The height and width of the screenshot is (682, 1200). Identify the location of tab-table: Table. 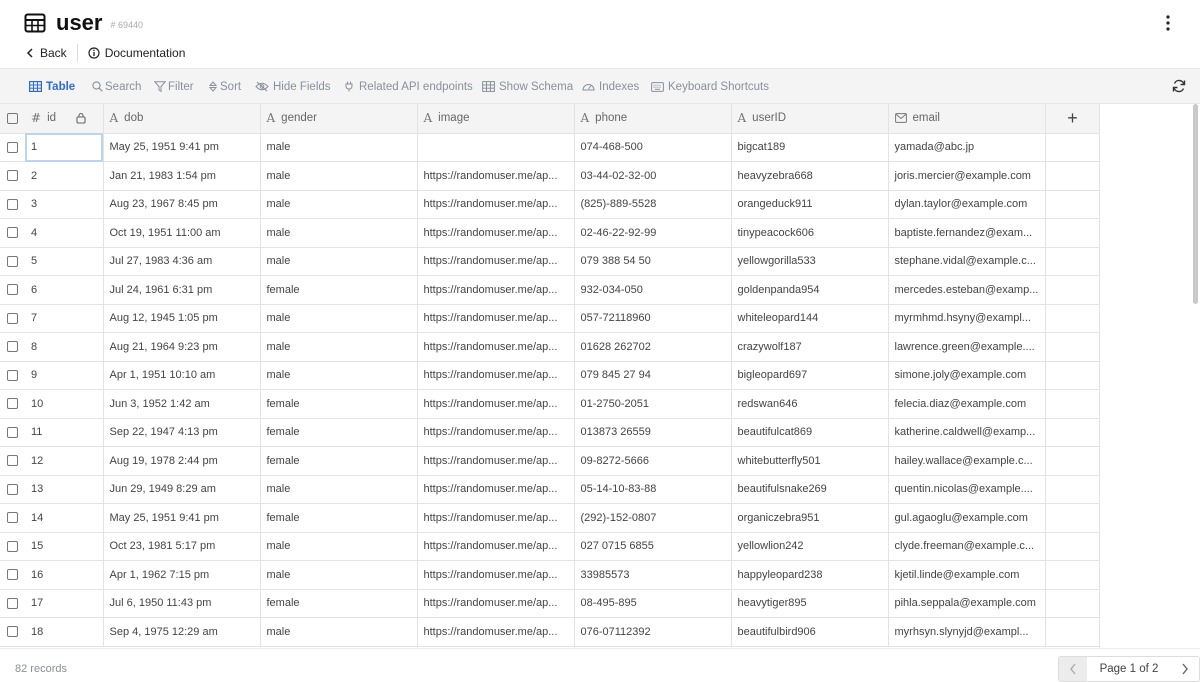
(52, 86).